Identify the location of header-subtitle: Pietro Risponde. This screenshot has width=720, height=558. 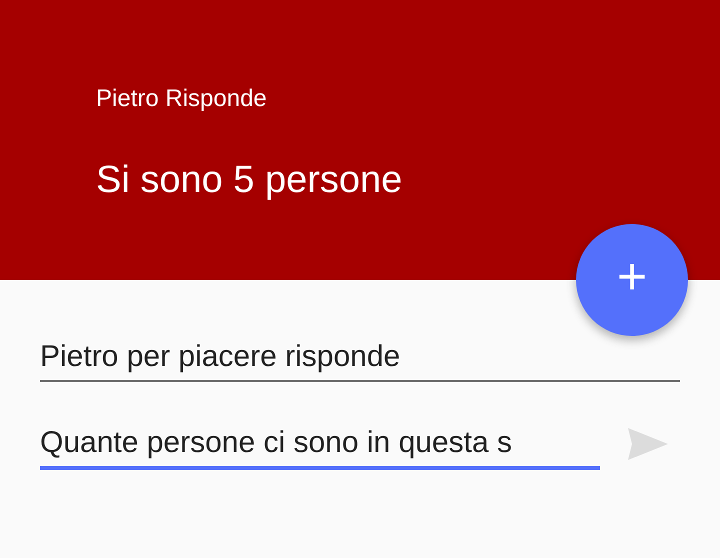
(182, 99).